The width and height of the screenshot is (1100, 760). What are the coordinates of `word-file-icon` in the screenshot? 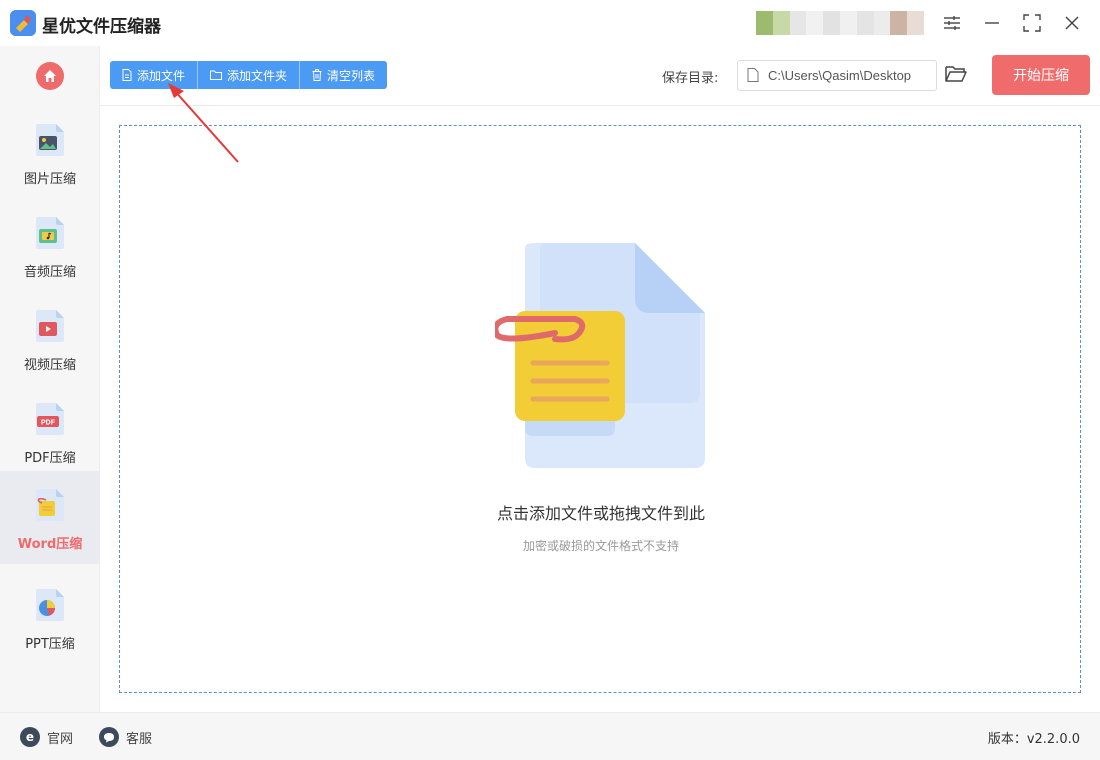 It's located at (50, 505).